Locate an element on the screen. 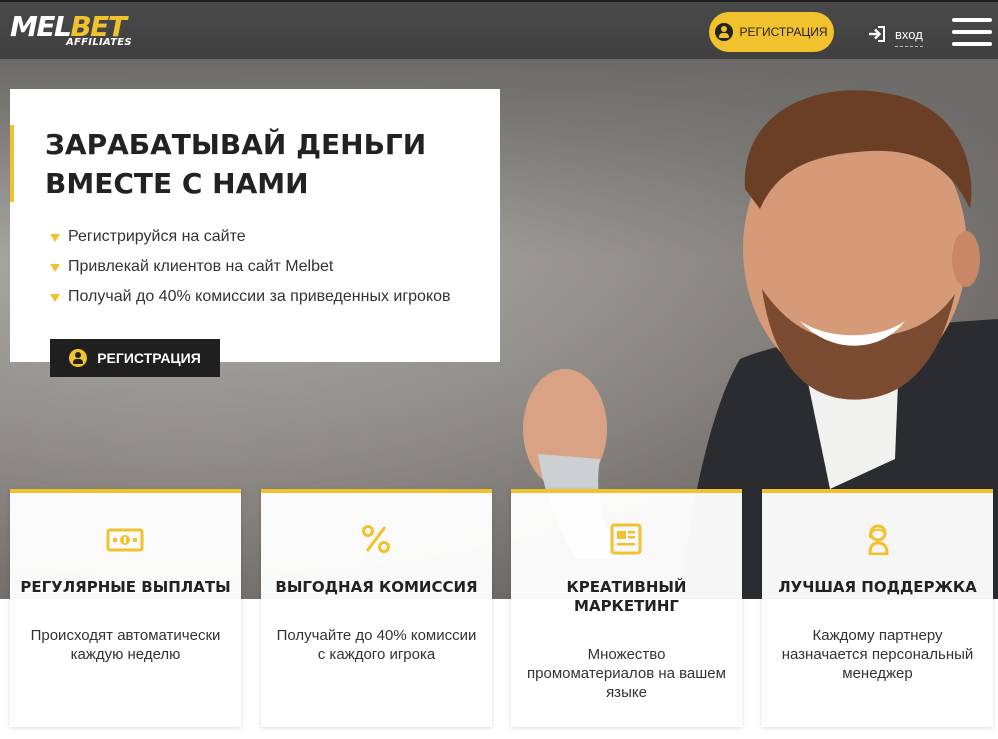  hamburger-menu-icon is located at coordinates (972, 33).